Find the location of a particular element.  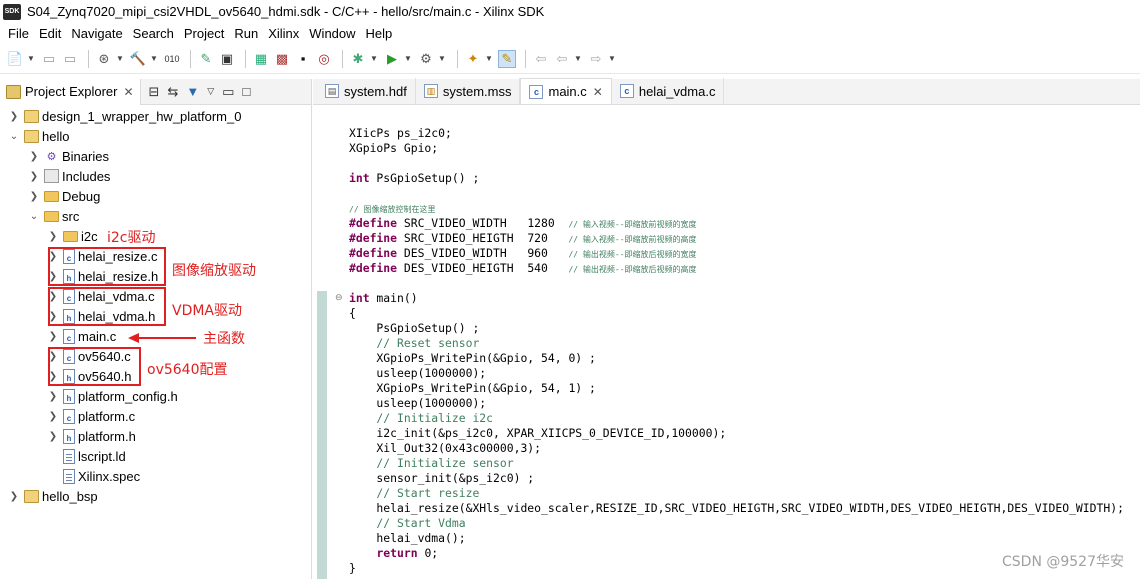

hardware-icon: ▦ is located at coordinates (261, 59).